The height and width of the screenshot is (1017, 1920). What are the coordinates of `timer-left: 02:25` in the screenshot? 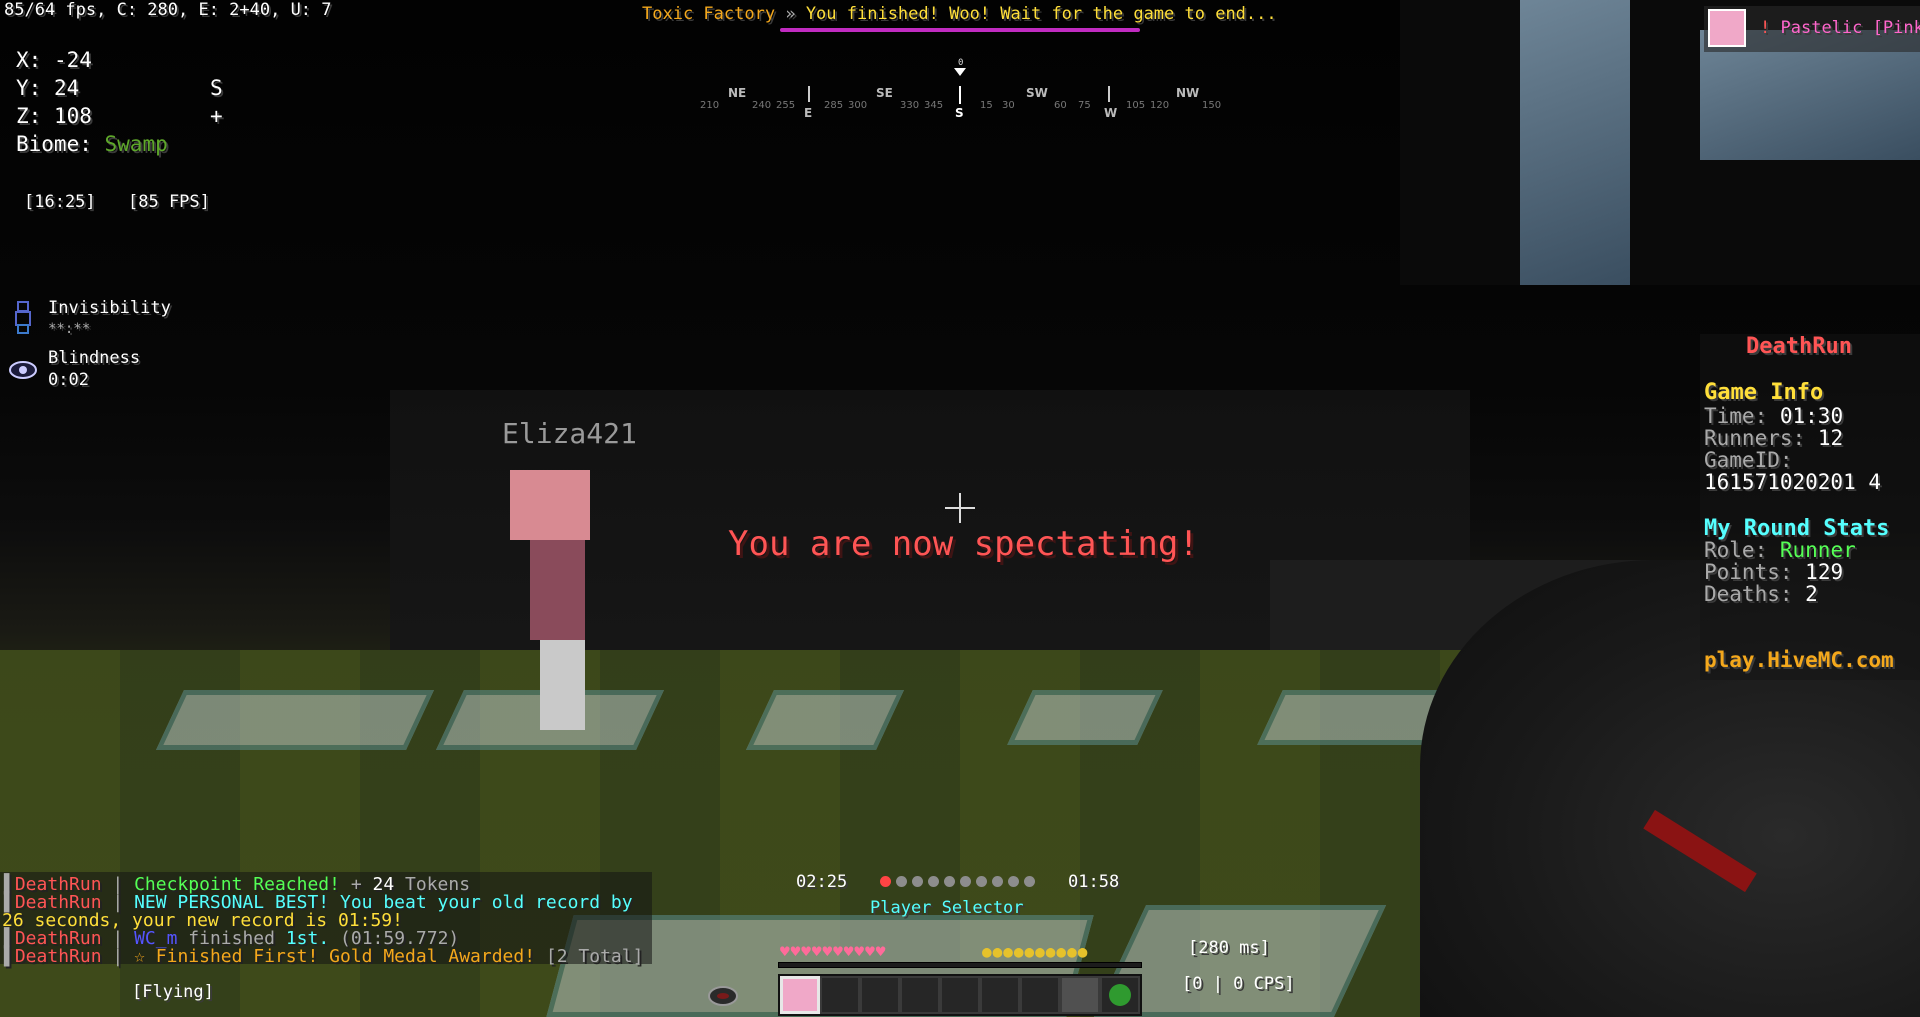 It's located at (822, 882).